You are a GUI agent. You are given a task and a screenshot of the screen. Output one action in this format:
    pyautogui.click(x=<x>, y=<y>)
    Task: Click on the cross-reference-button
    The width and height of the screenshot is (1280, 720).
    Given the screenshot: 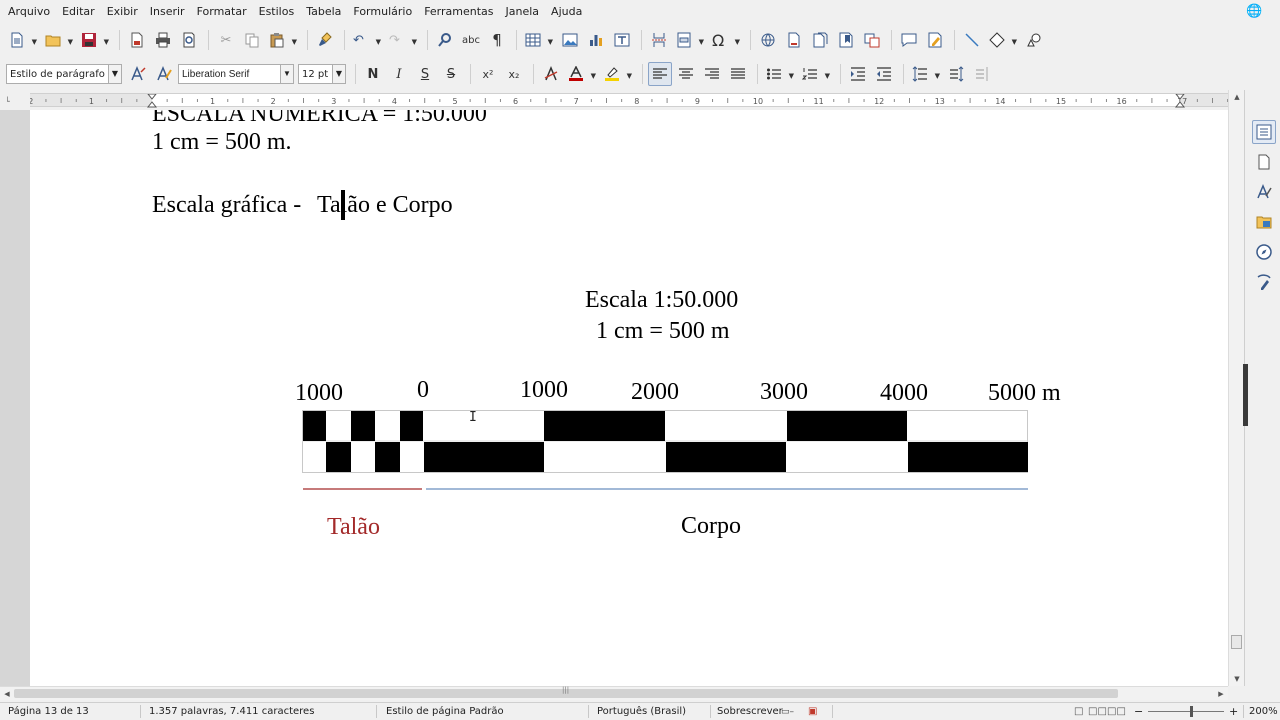 What is the action you would take?
    pyautogui.click(x=872, y=40)
    